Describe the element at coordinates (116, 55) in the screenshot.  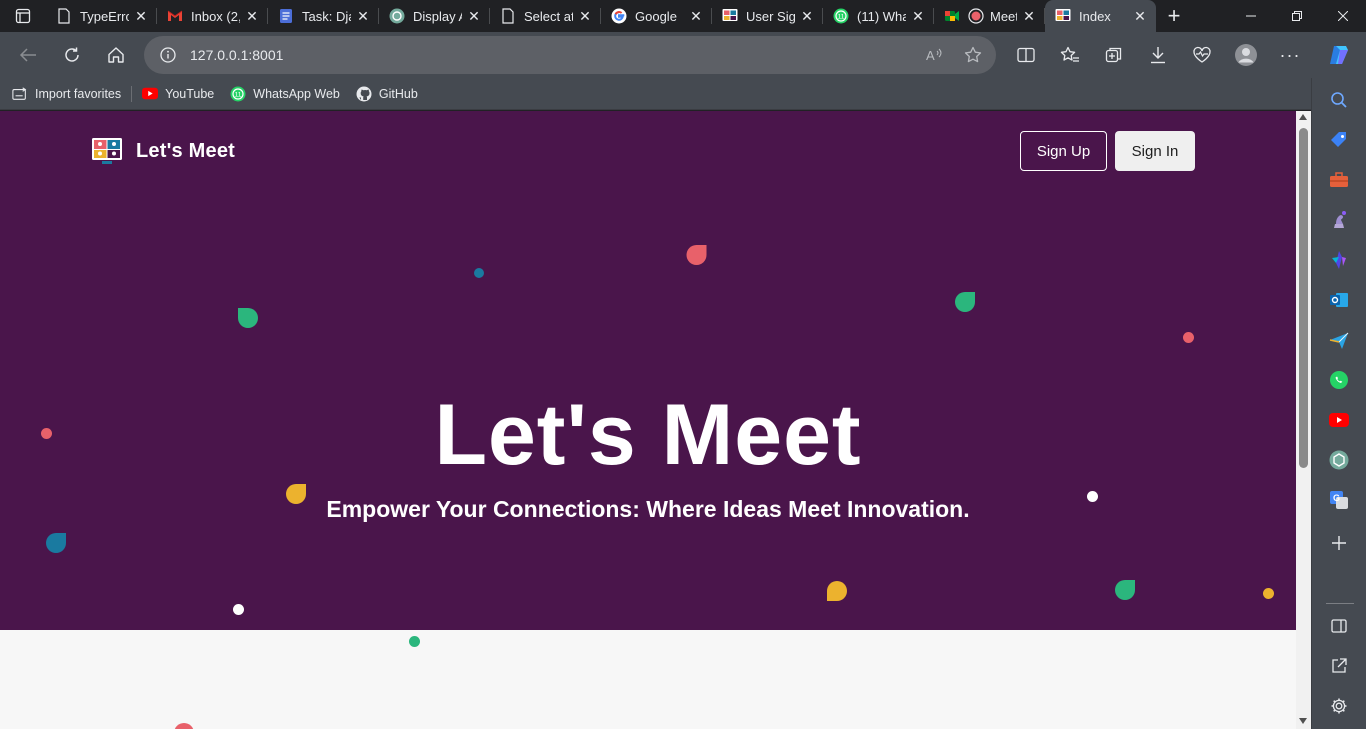
I see `home-button` at that location.